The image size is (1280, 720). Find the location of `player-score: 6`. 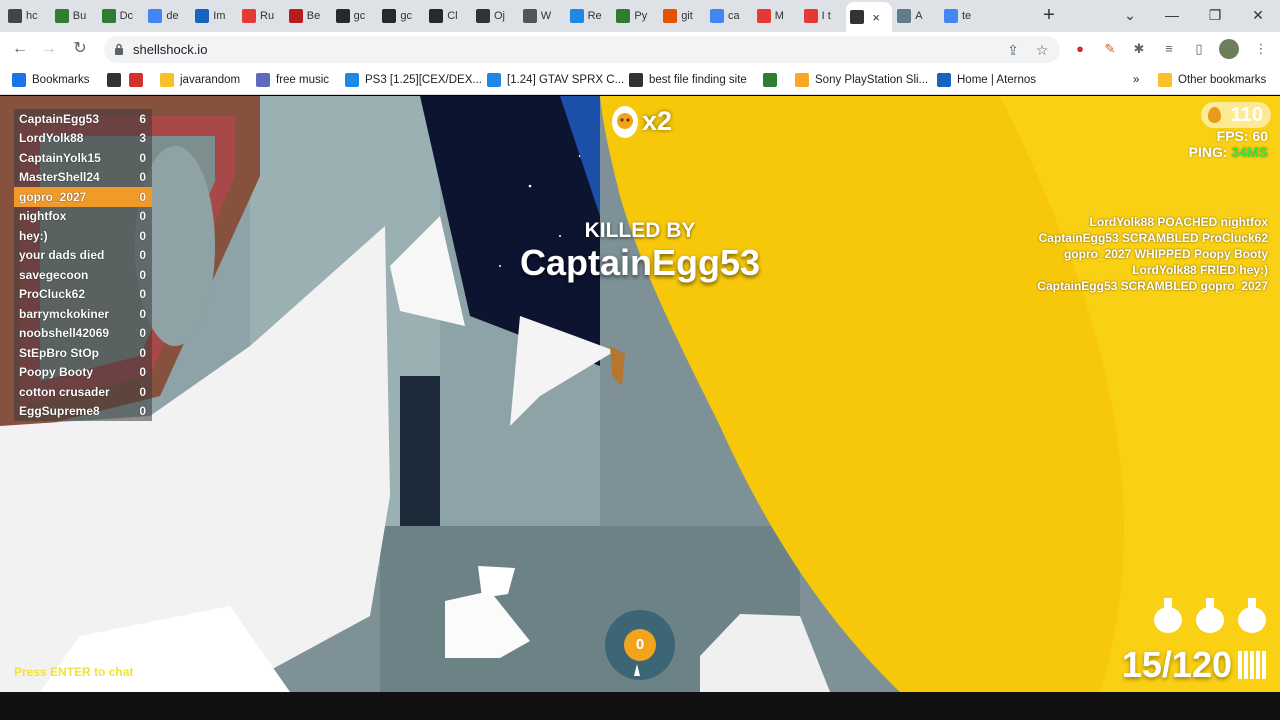

player-score: 6 is located at coordinates (142, 118).